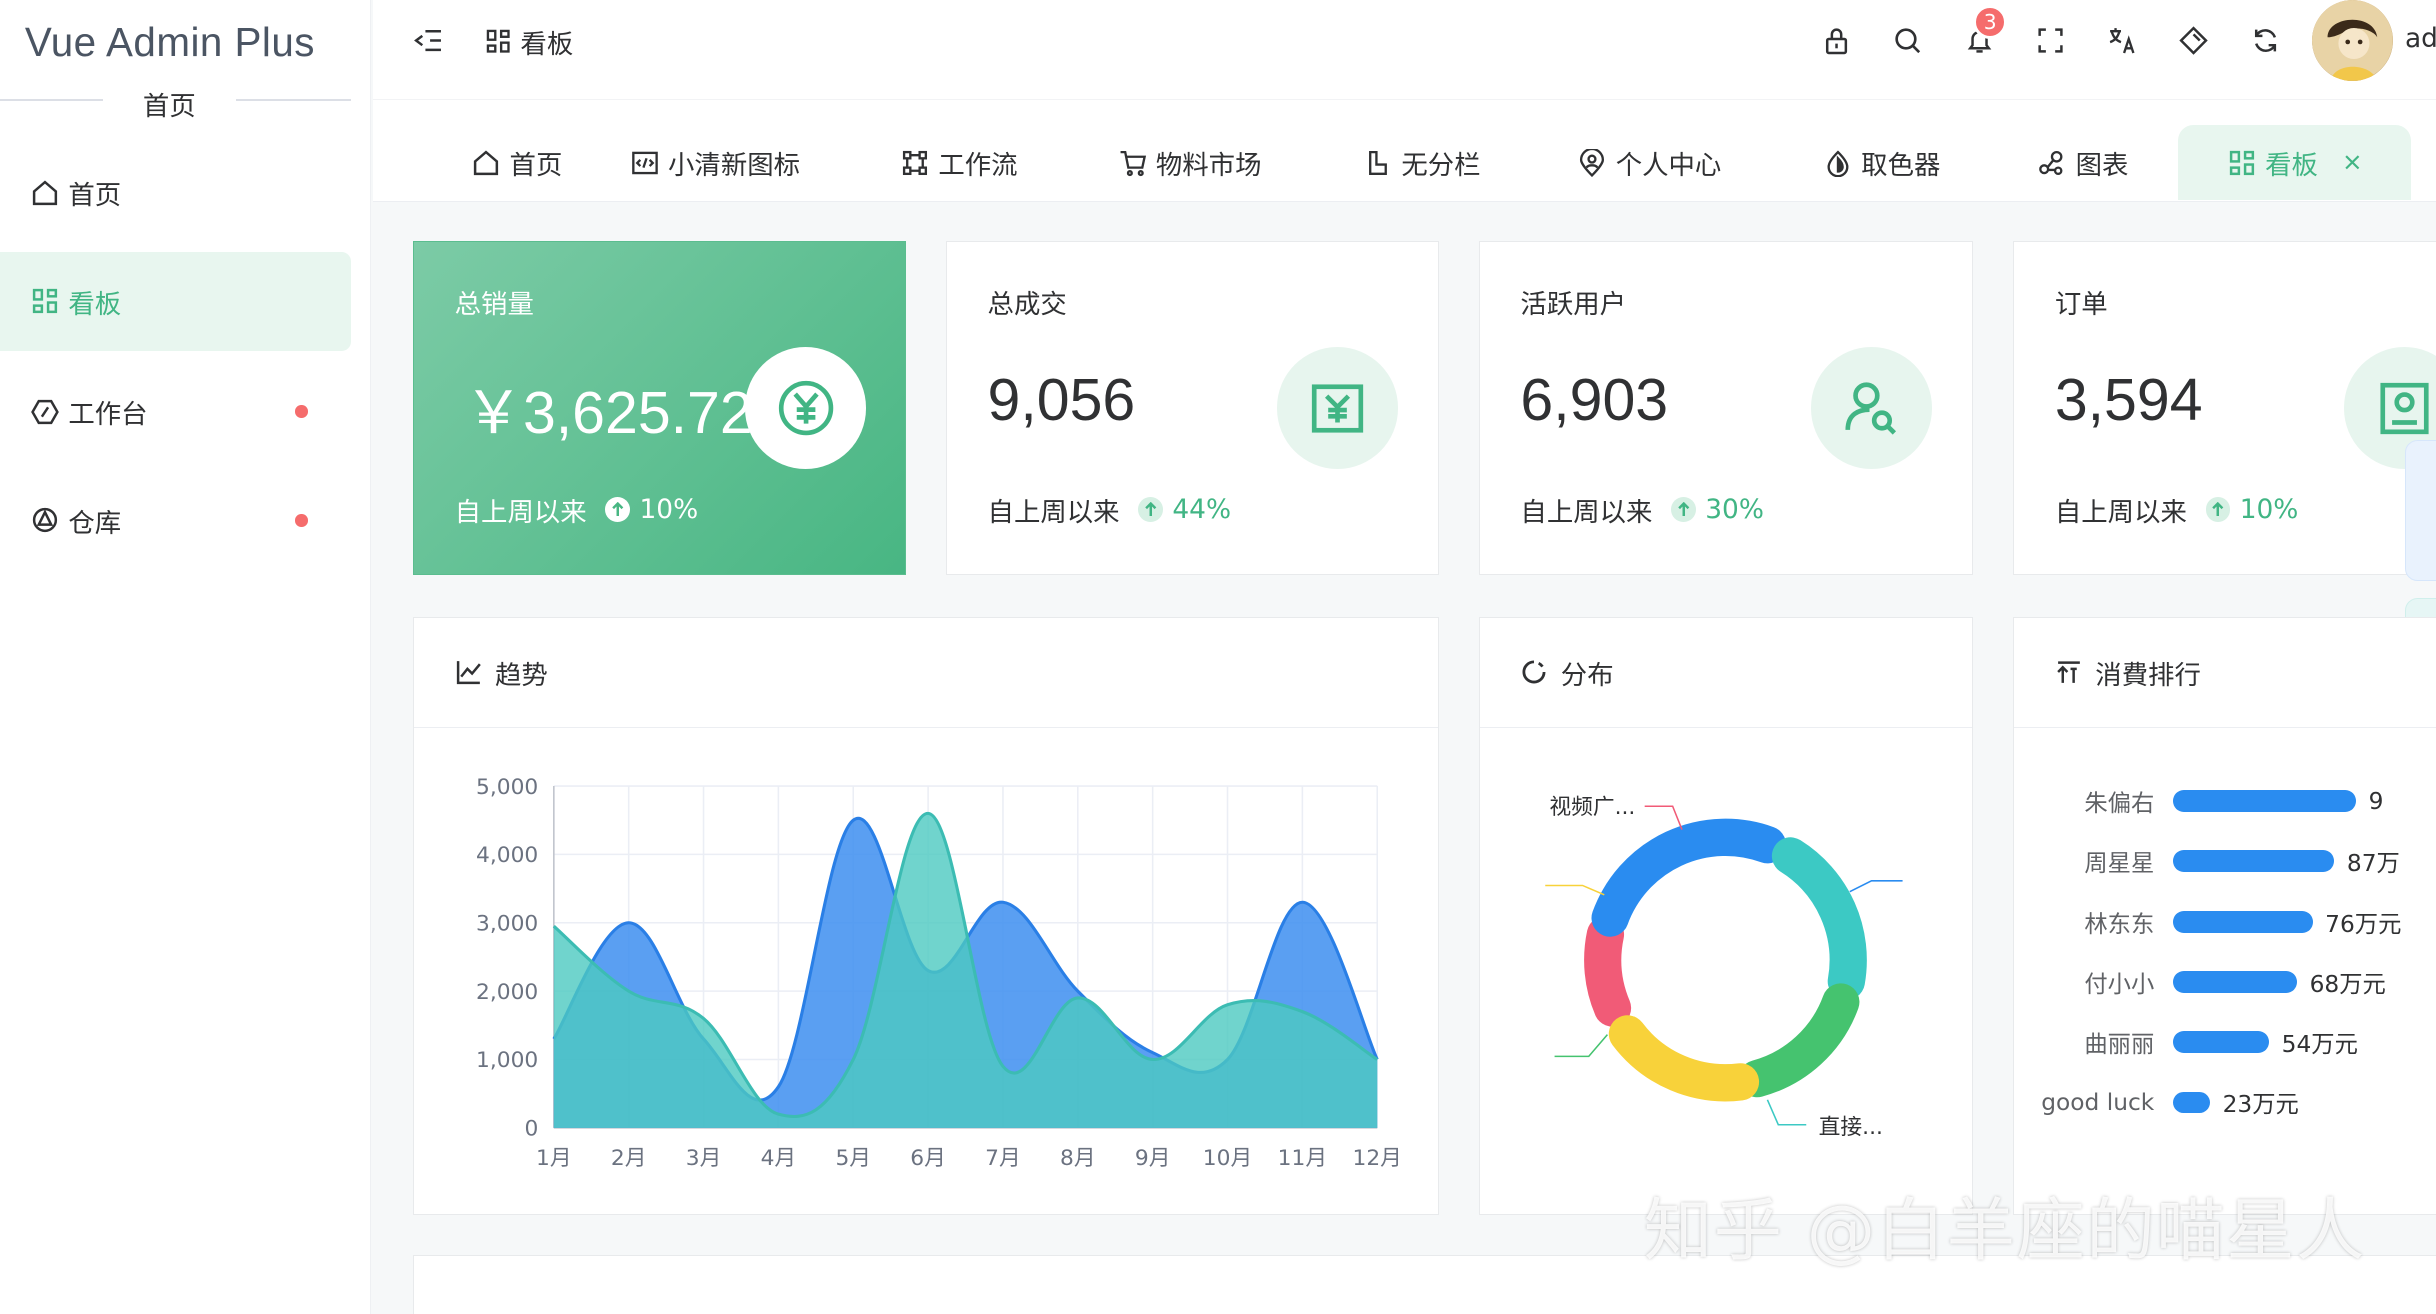 The width and height of the screenshot is (2436, 1314). Describe the element at coordinates (1061, 400) in the screenshot. I see `stat-value: 9,056` at that location.